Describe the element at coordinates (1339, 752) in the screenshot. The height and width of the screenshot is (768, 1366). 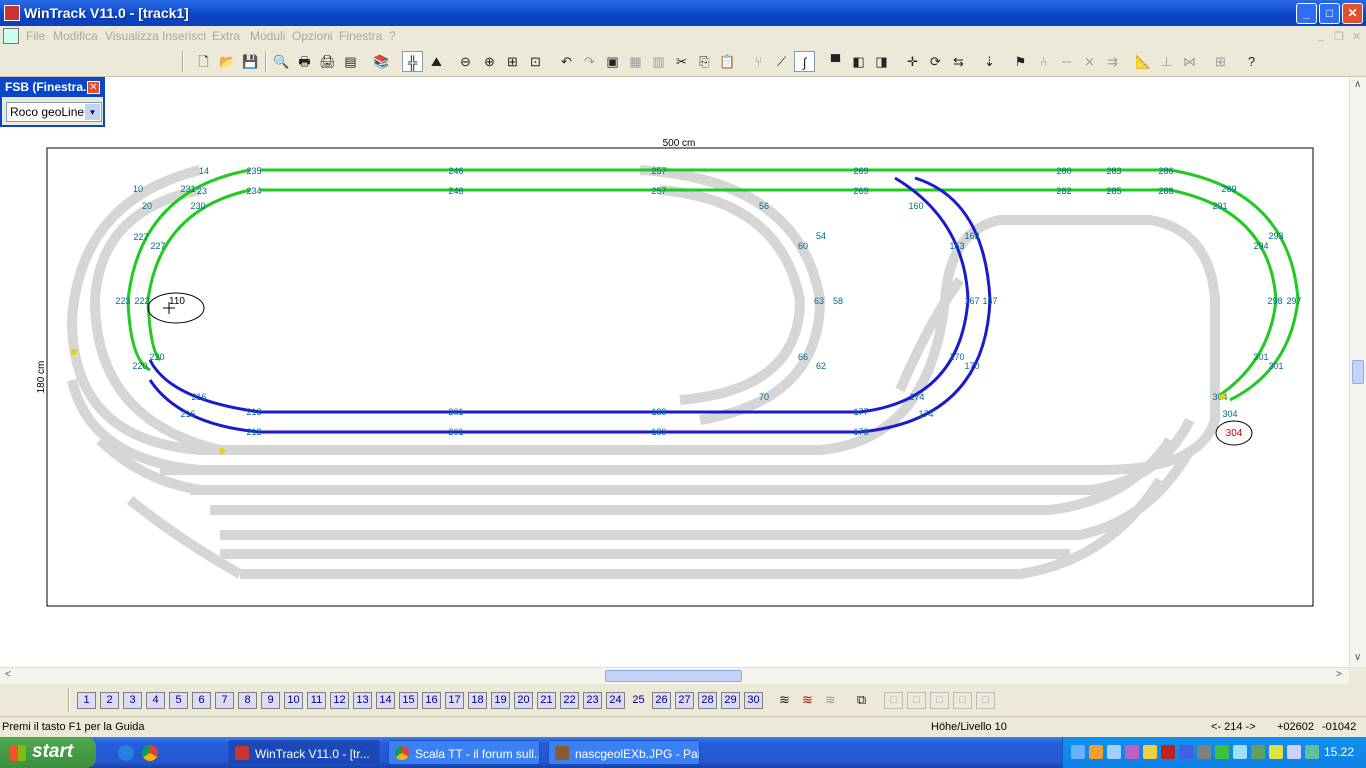
I see `clock: 15.22` at that location.